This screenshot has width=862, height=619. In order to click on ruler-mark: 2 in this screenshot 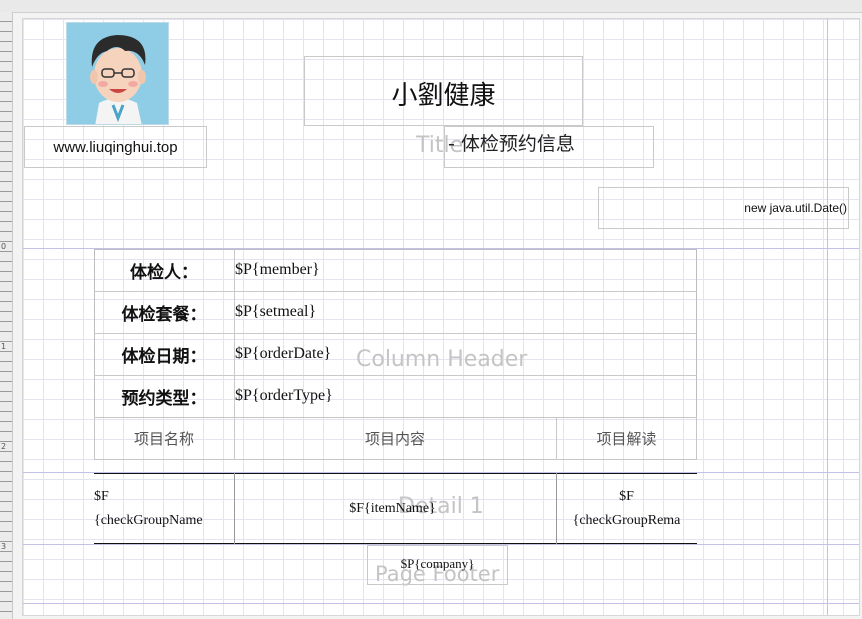, I will do `click(4, 446)`.